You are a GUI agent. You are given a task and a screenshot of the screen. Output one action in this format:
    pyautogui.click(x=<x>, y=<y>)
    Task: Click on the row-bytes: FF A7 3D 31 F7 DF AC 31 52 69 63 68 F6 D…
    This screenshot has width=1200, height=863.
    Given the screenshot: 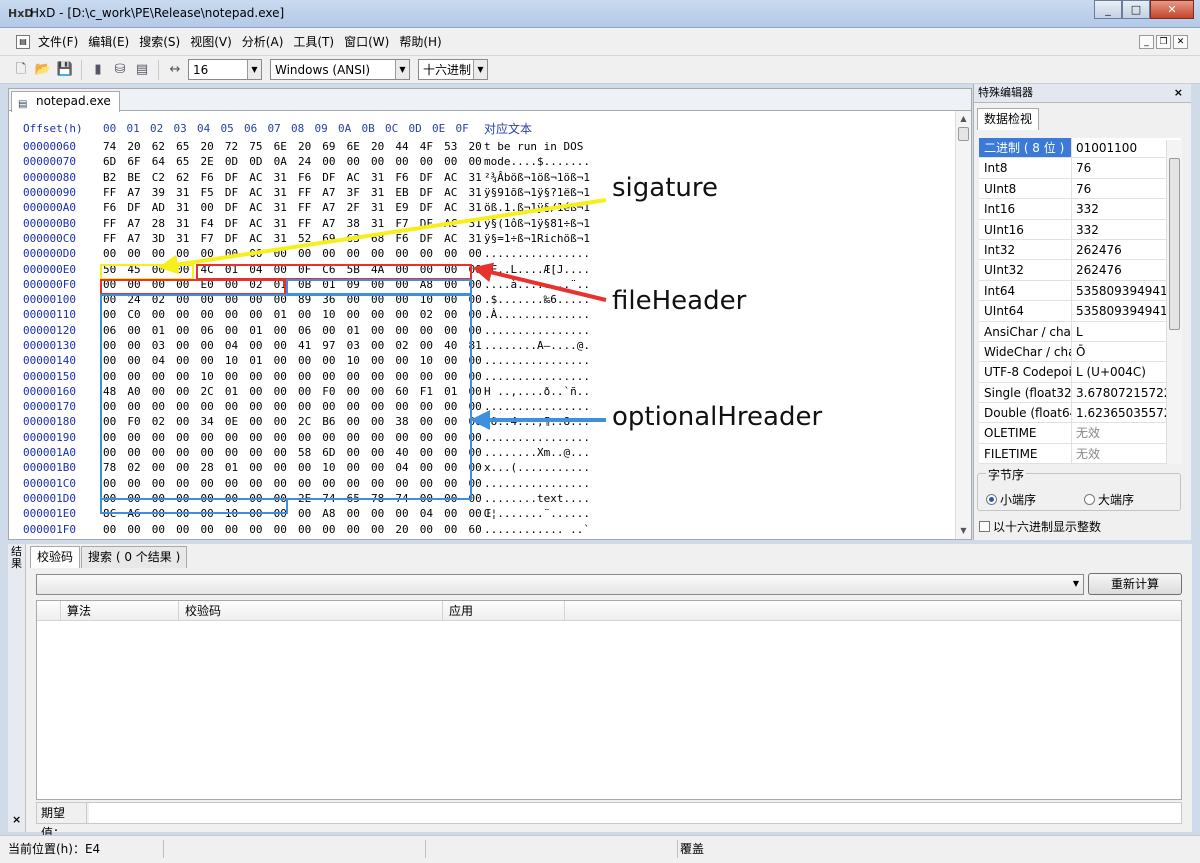 What is the action you would take?
    pyautogui.click(x=292, y=238)
    